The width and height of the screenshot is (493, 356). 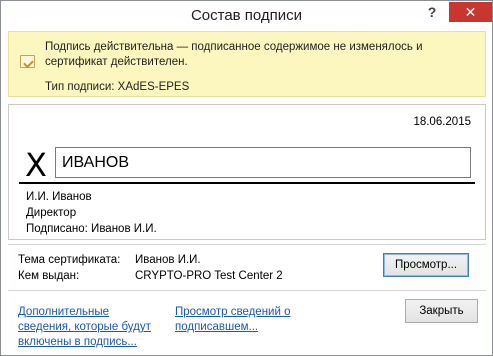 I want to click on cert-subject-value: Иванов И.И., so click(x=168, y=260).